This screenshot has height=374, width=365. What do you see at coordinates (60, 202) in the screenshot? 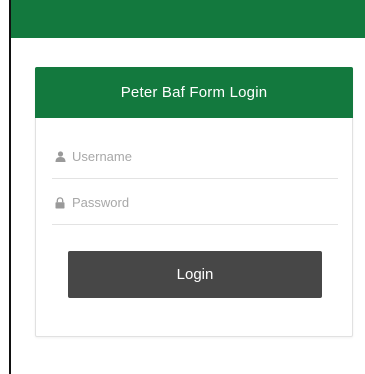
I see `lock-icon` at bounding box center [60, 202].